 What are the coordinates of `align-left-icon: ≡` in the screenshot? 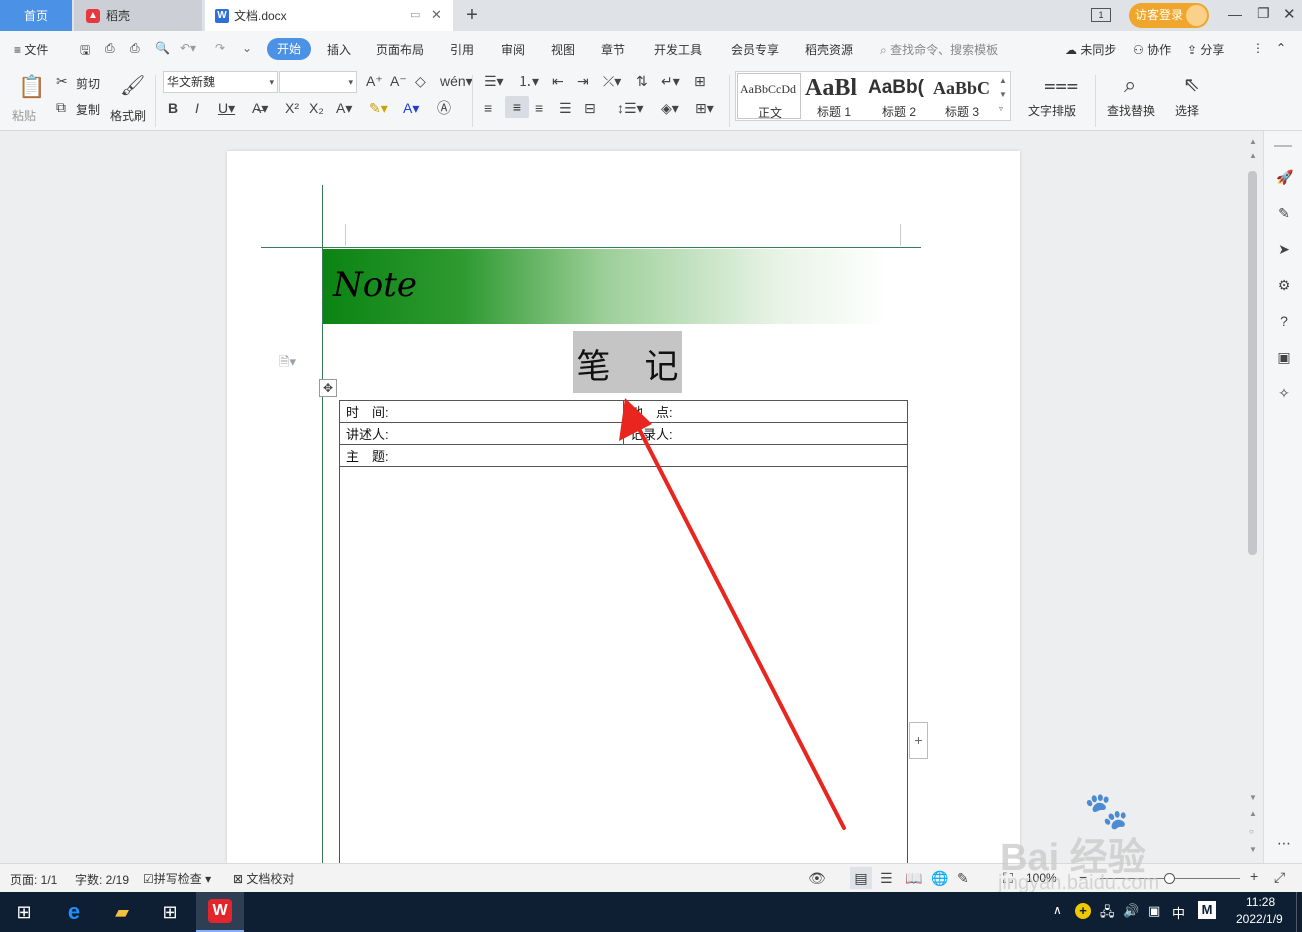 It's located at (488, 108).